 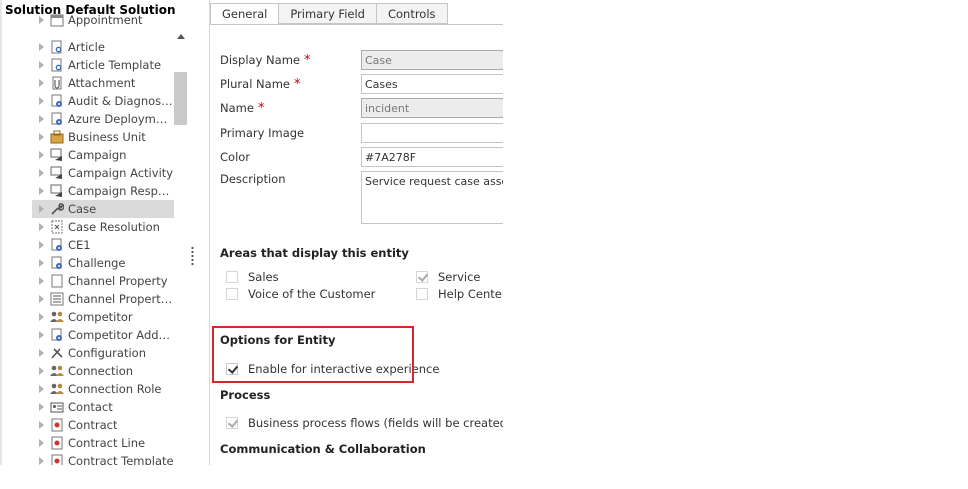 I want to click on tree-item-competitor-address: Competitor Address, so click(x=103, y=335).